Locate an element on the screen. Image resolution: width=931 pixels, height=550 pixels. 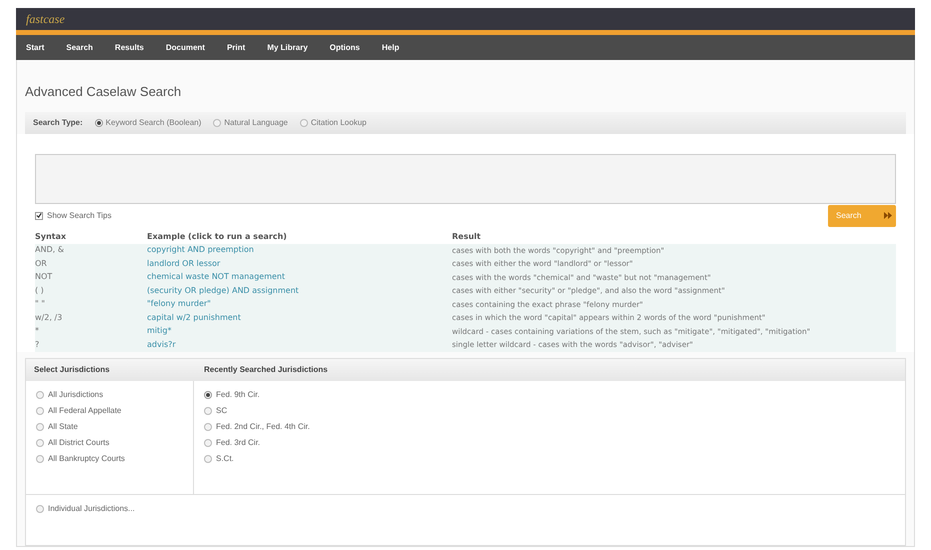
nav-item: Document is located at coordinates (185, 48).